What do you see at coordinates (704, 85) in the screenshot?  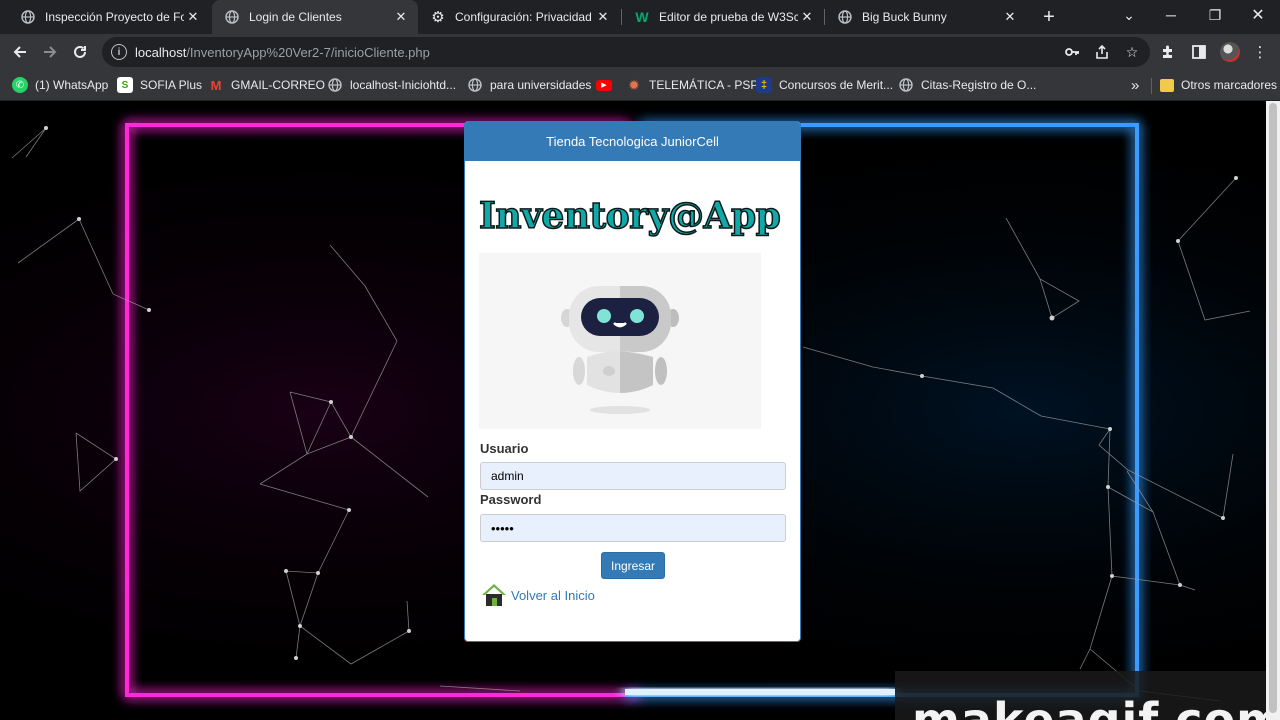 I see `bookmark-label: TELEMÁTICA - PSP` at bounding box center [704, 85].